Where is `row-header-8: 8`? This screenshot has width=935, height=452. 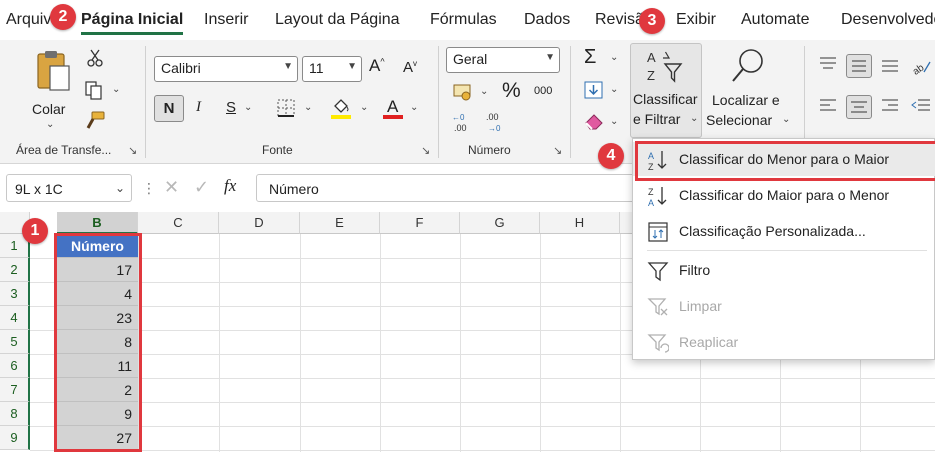
row-header-8: 8 is located at coordinates (15, 414).